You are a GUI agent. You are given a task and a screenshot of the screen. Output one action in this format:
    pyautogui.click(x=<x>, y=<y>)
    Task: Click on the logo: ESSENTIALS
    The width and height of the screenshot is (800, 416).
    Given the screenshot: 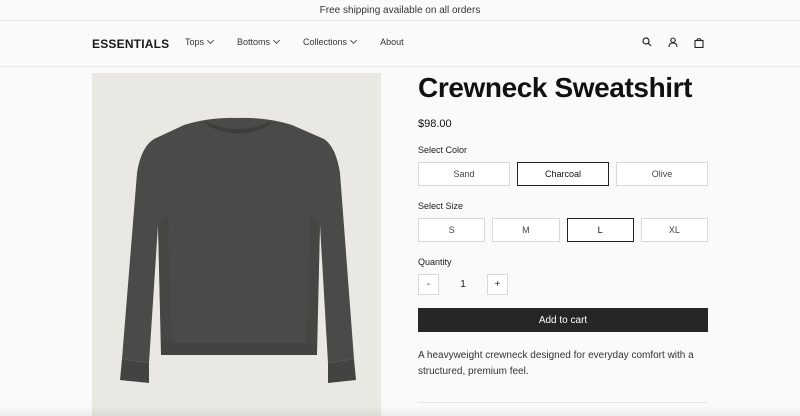 What is the action you would take?
    pyautogui.click(x=130, y=44)
    